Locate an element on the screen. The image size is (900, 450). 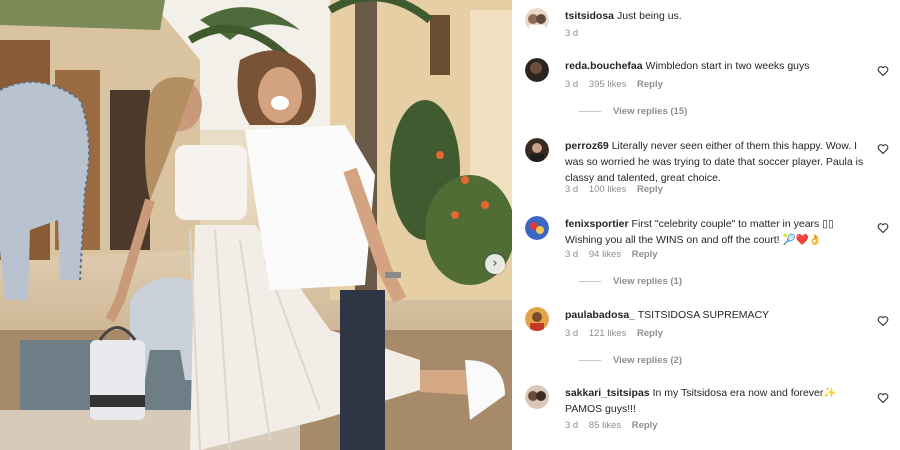
comment-meta: 3 d 121 likes Reply is located at coordinates (618, 333).